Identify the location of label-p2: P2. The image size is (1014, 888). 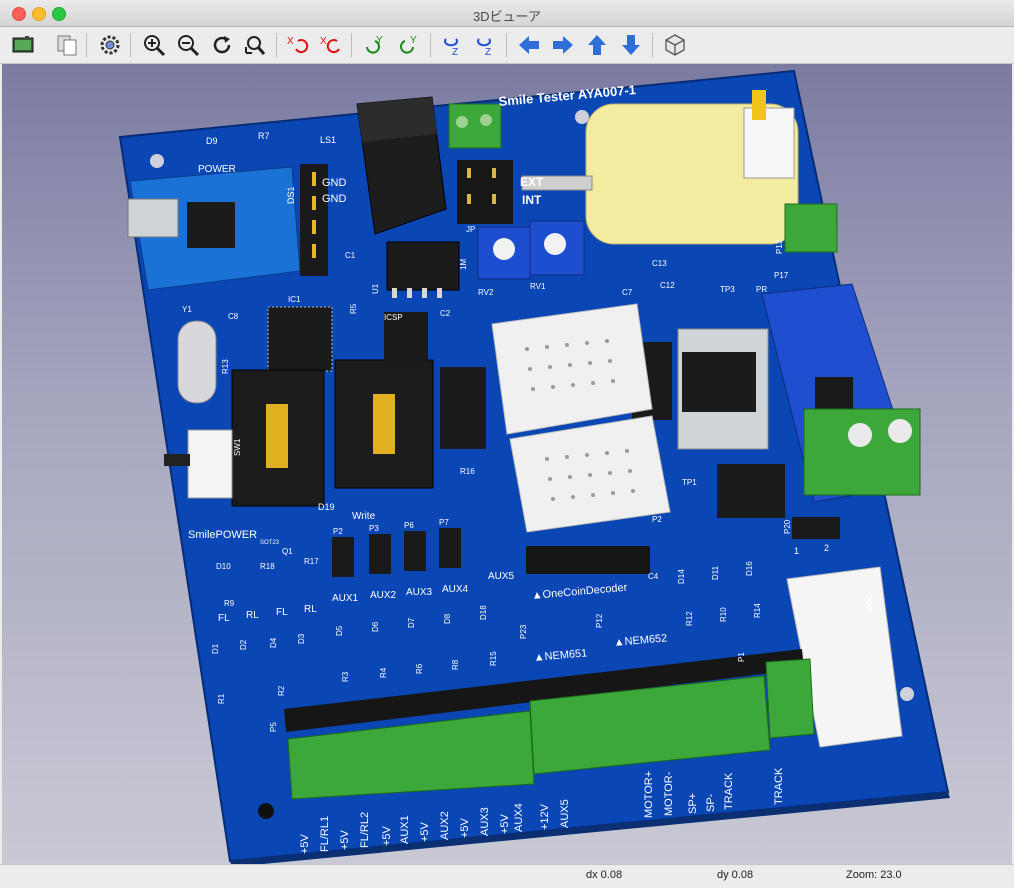
(338, 531).